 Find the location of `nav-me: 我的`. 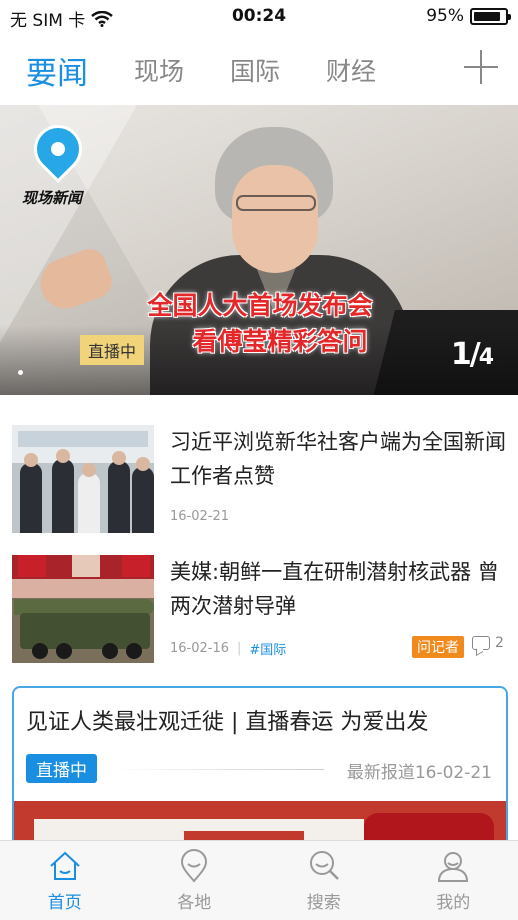

nav-me: 我的 is located at coordinates (453, 880).